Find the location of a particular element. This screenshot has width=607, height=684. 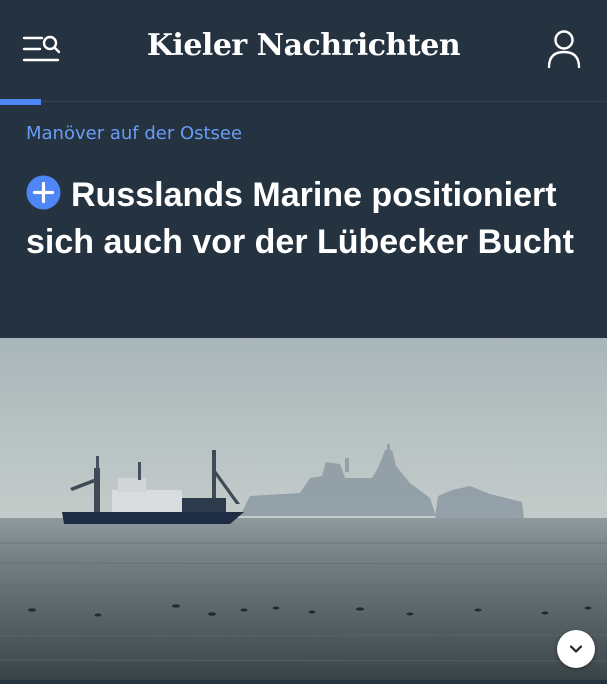

chevron-down-icon is located at coordinates (576, 649).